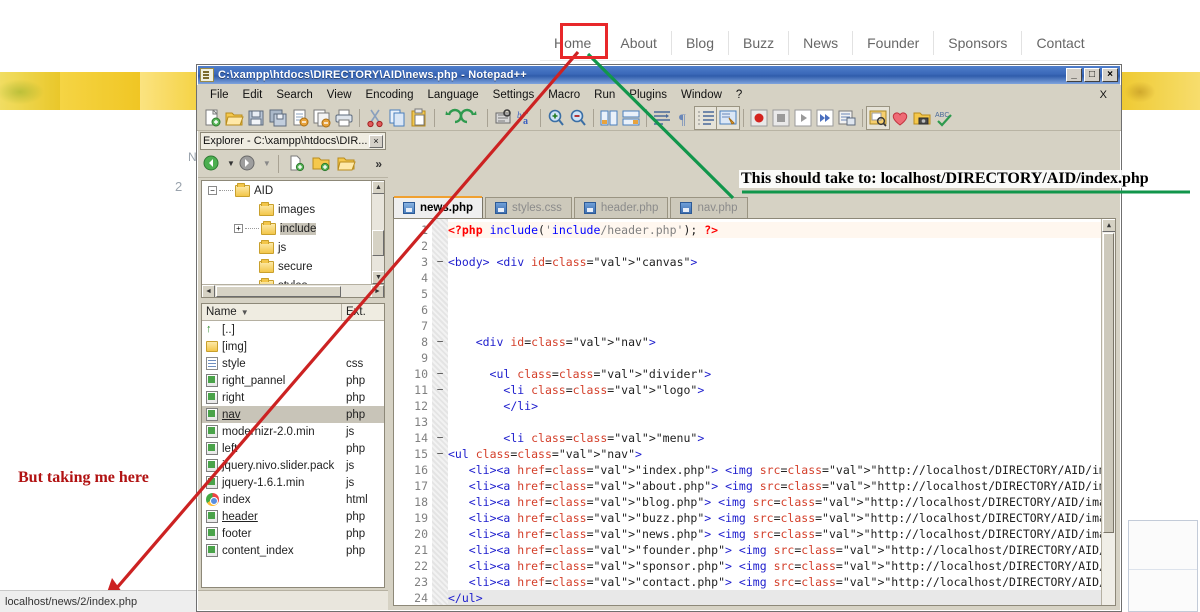  Describe the element at coordinates (293, 228) in the screenshot. I see `tree-item-include: + include` at that location.